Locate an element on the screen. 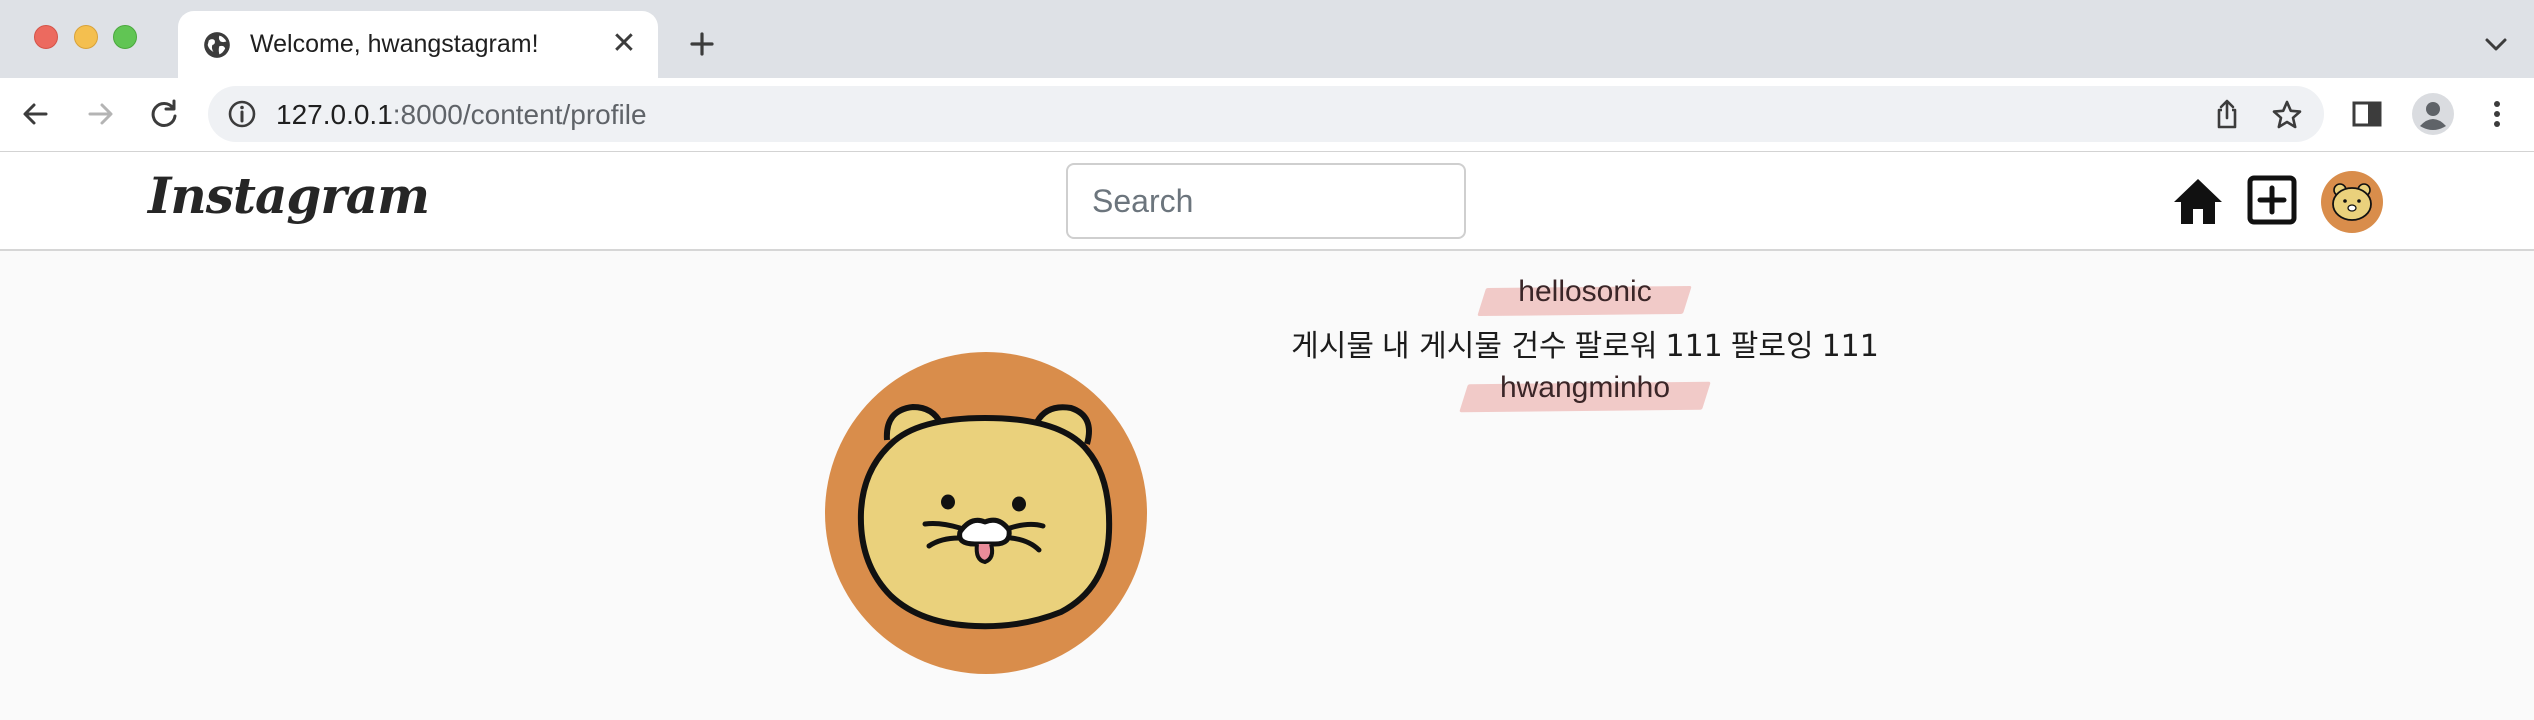 This screenshot has width=2534, height=720. nav-avatar is located at coordinates (2352, 202).